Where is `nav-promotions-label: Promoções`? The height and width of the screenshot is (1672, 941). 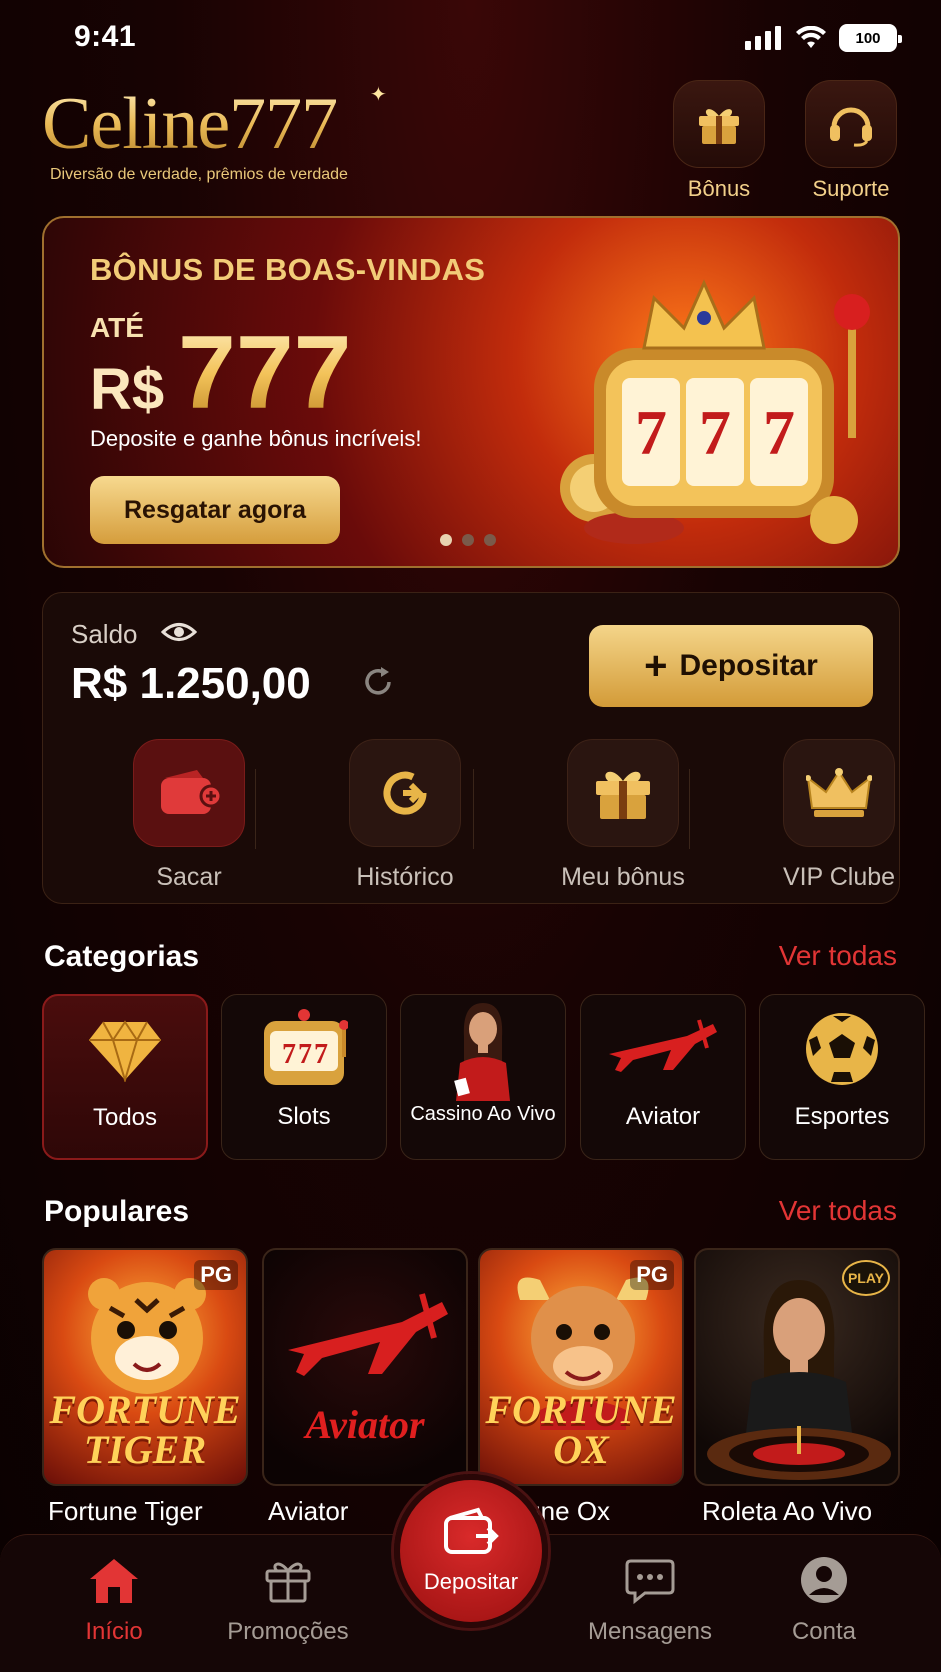 nav-promotions-label: Promoções is located at coordinates (288, 1631).